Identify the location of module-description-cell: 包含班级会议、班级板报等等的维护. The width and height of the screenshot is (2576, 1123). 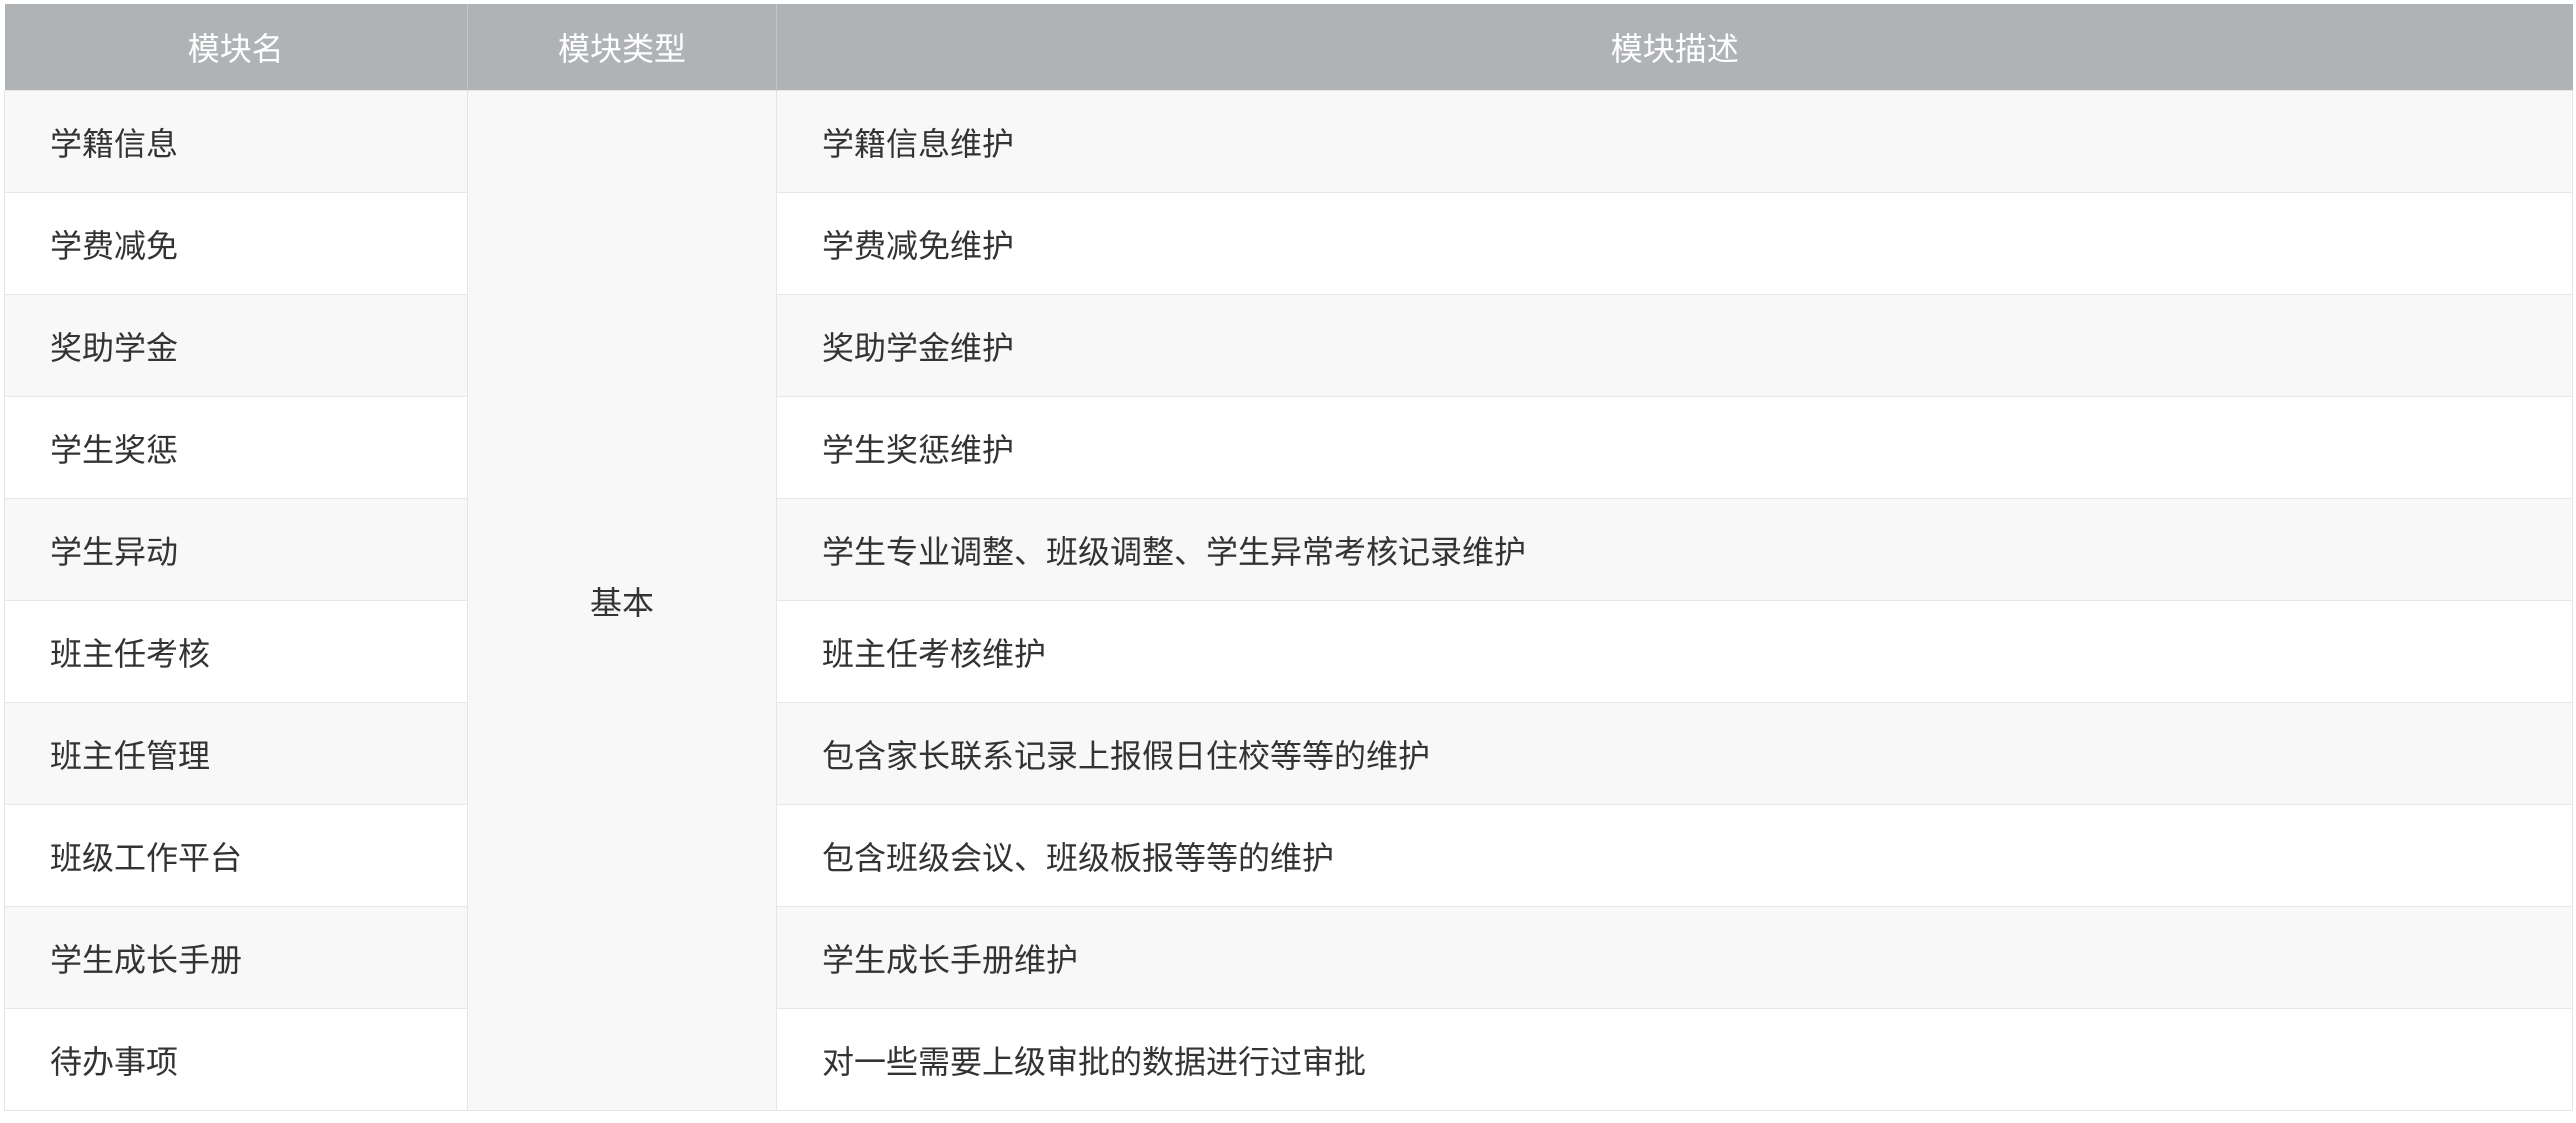
(1674, 855).